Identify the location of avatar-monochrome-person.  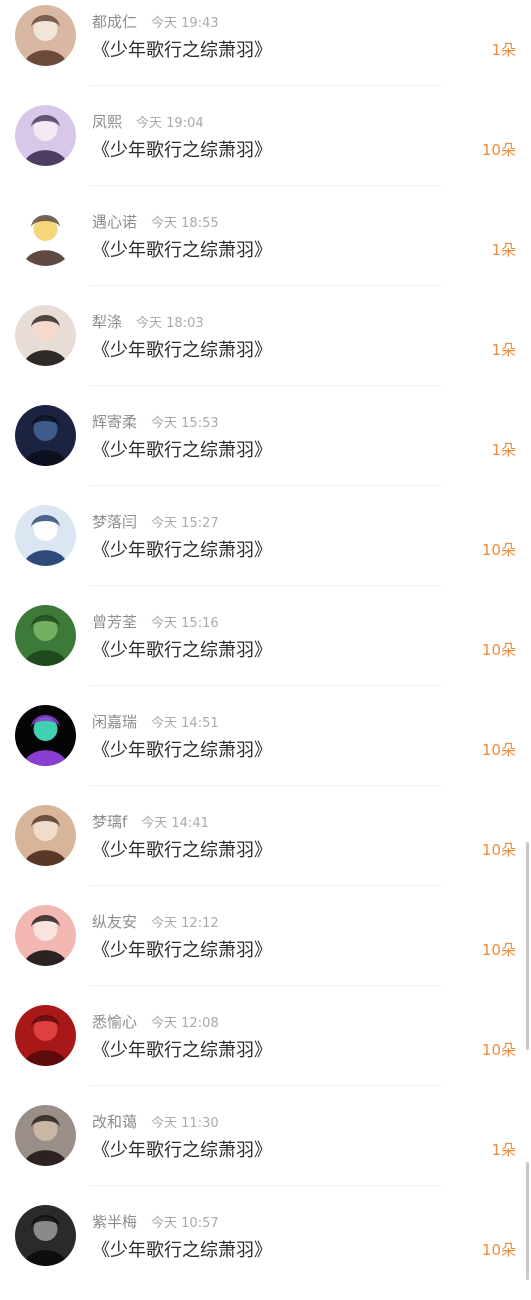
(45, 1235).